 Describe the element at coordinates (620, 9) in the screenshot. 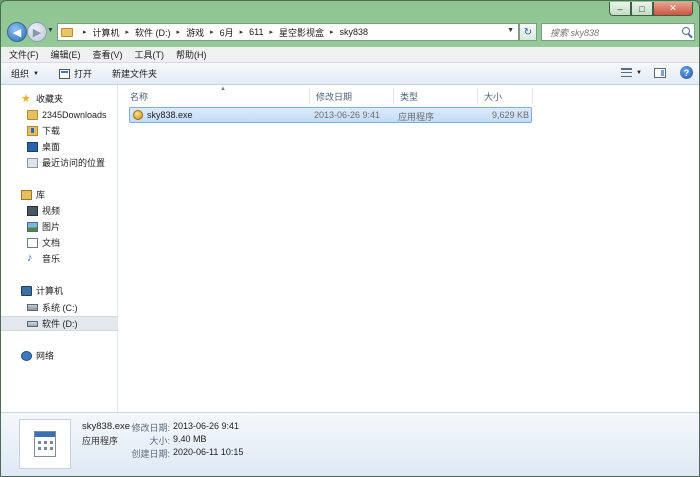

I see `minimize-button: –` at that location.